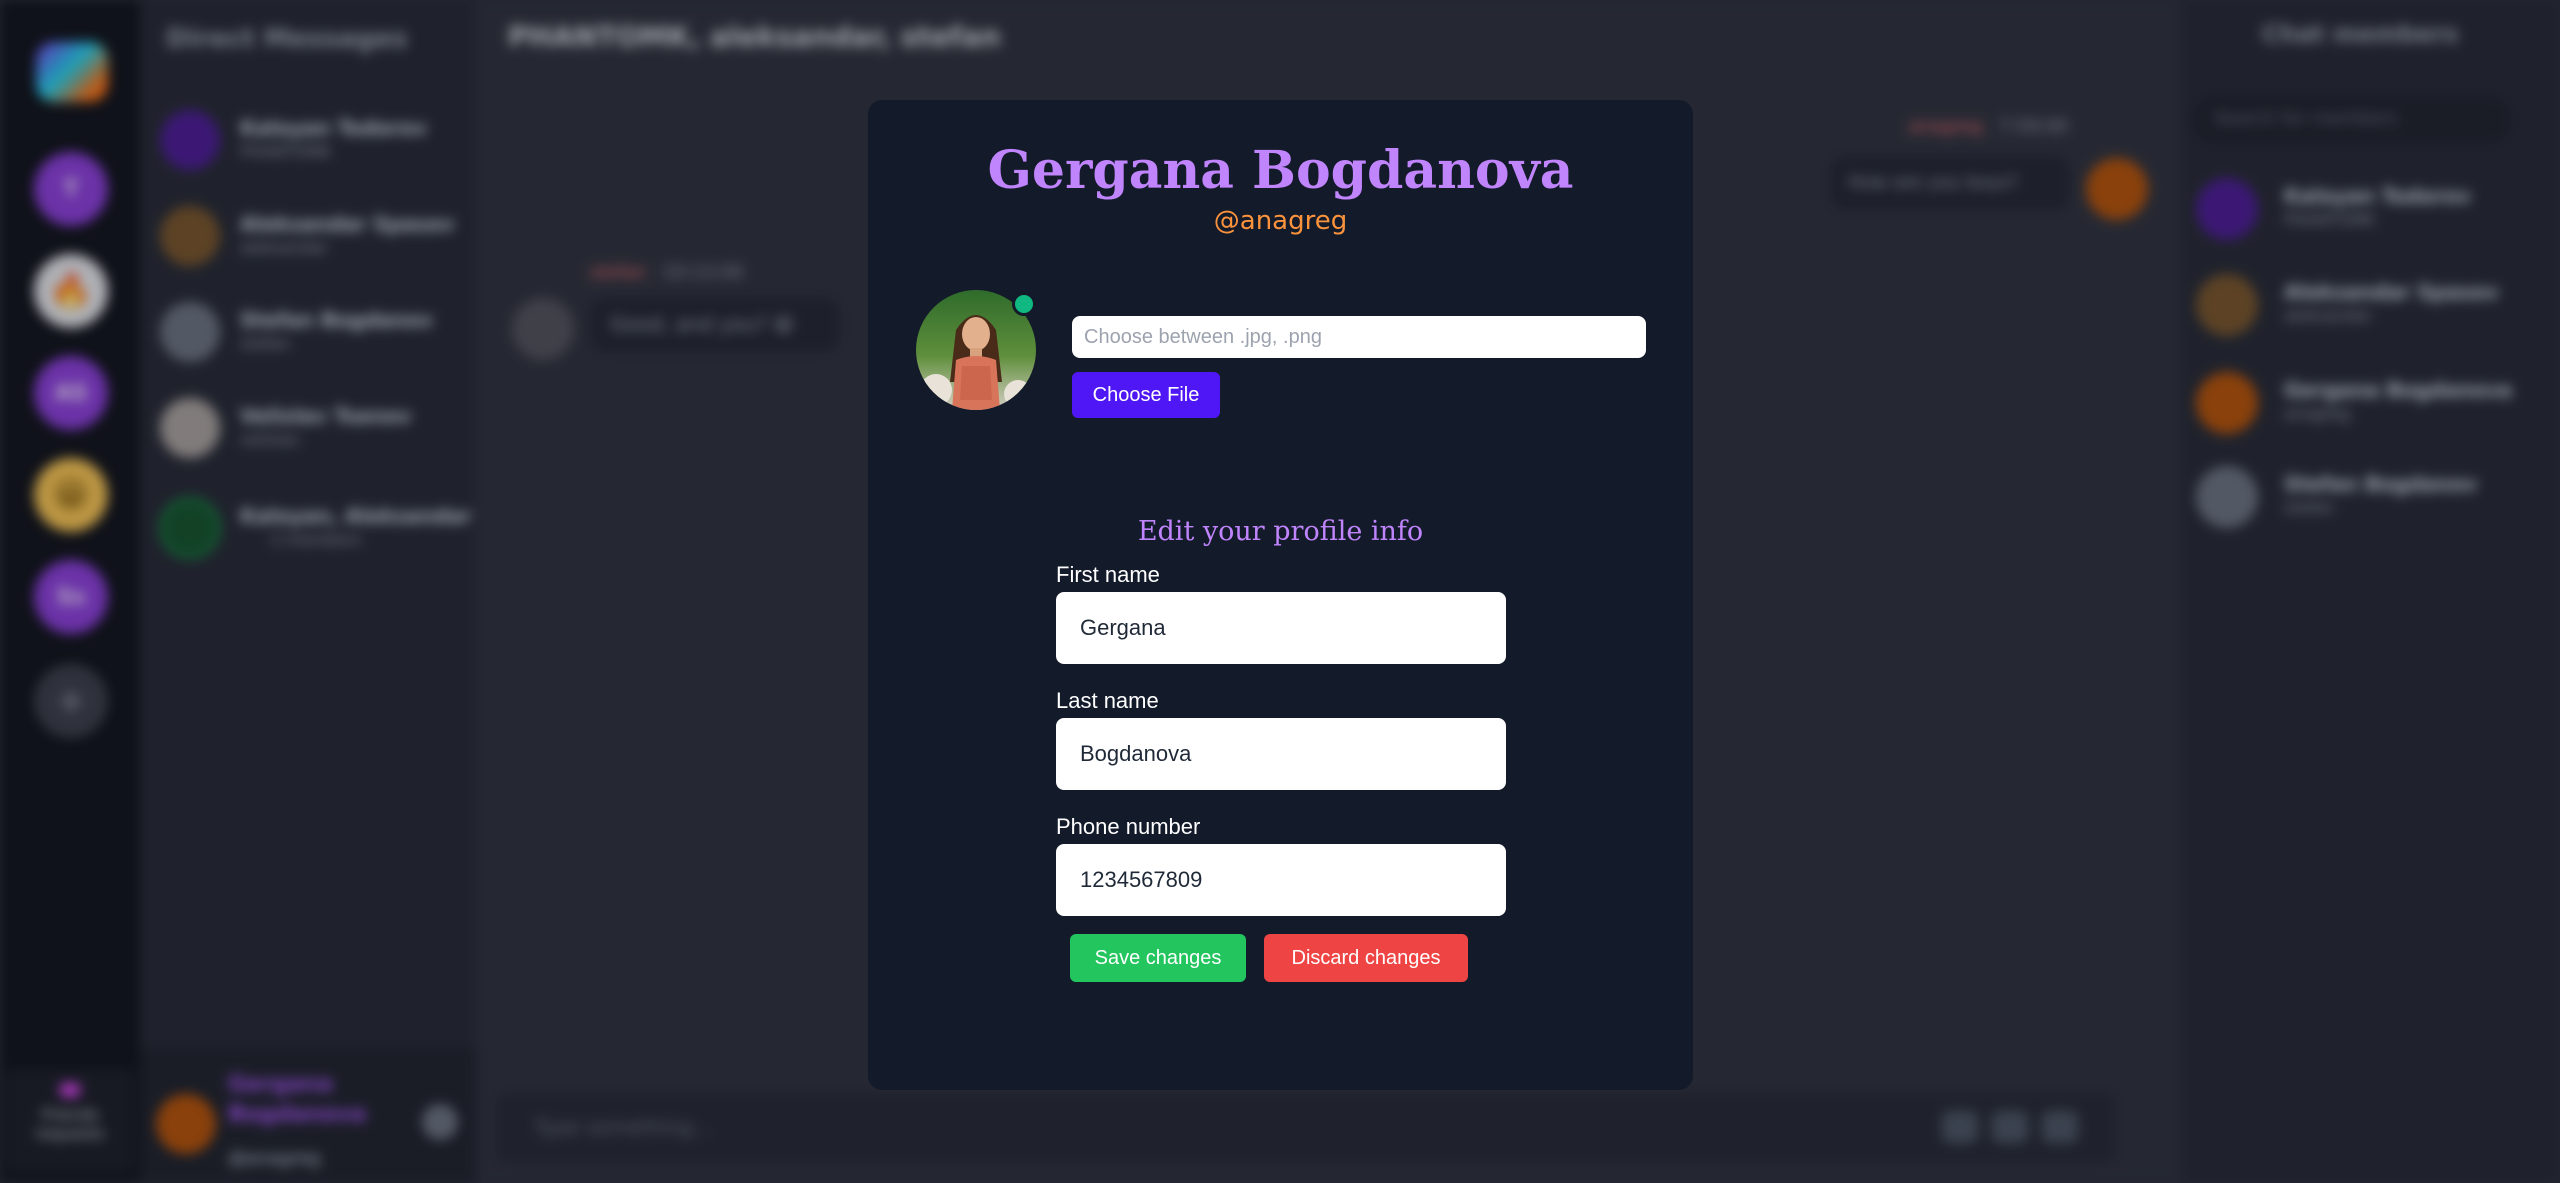 This screenshot has height=1183, width=2560. I want to click on avatar-file-input, so click(1359, 337).